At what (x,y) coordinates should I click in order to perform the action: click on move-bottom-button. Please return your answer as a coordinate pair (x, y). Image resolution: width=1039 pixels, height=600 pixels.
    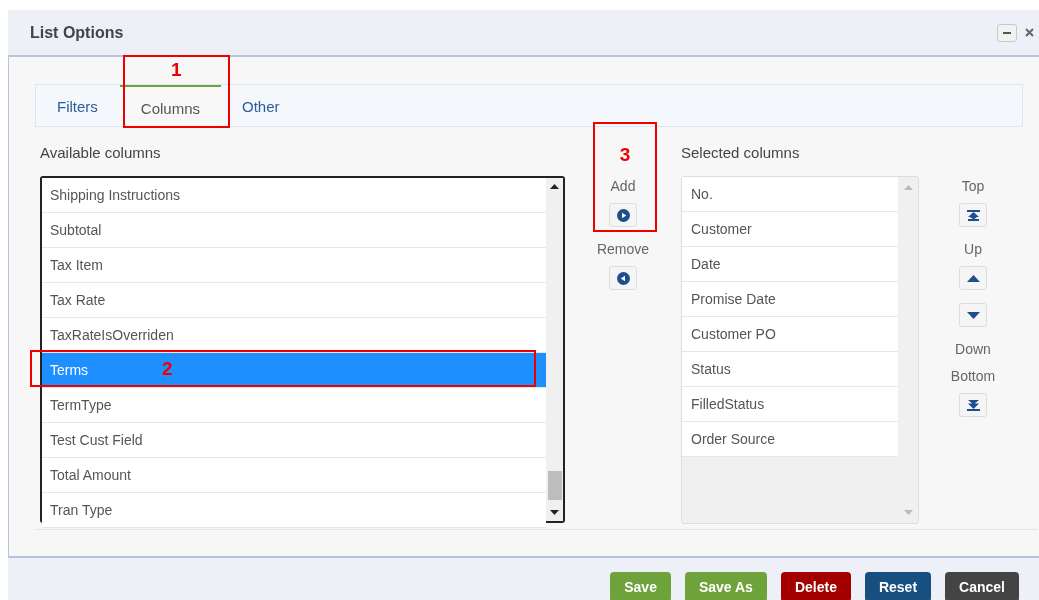
    Looking at the image, I should click on (973, 405).